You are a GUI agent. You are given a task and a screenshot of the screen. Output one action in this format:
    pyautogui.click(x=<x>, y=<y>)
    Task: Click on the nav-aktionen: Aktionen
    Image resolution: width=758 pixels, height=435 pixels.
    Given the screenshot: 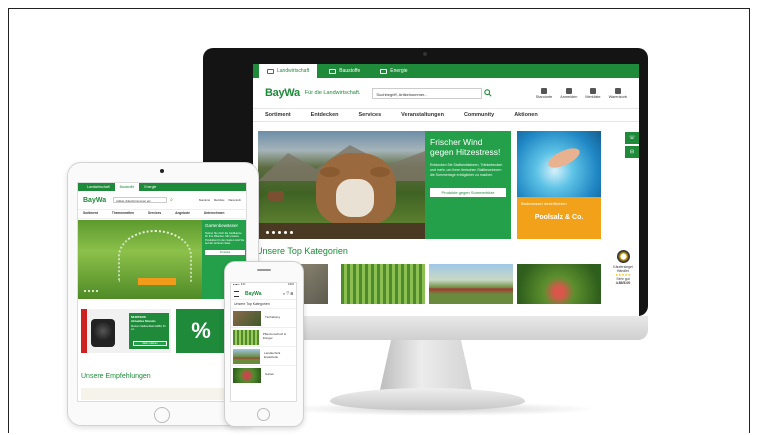 What is the action you would take?
    pyautogui.click(x=526, y=115)
    